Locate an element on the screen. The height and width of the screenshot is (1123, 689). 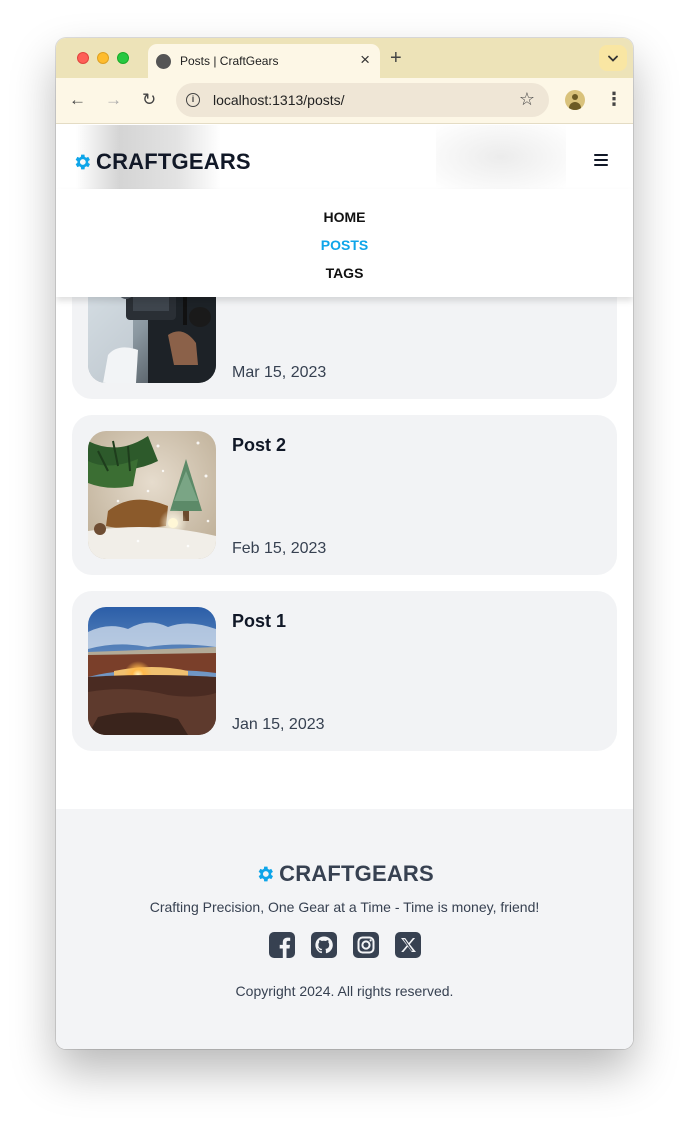
tab-close-icon: × is located at coordinates (365, 60).